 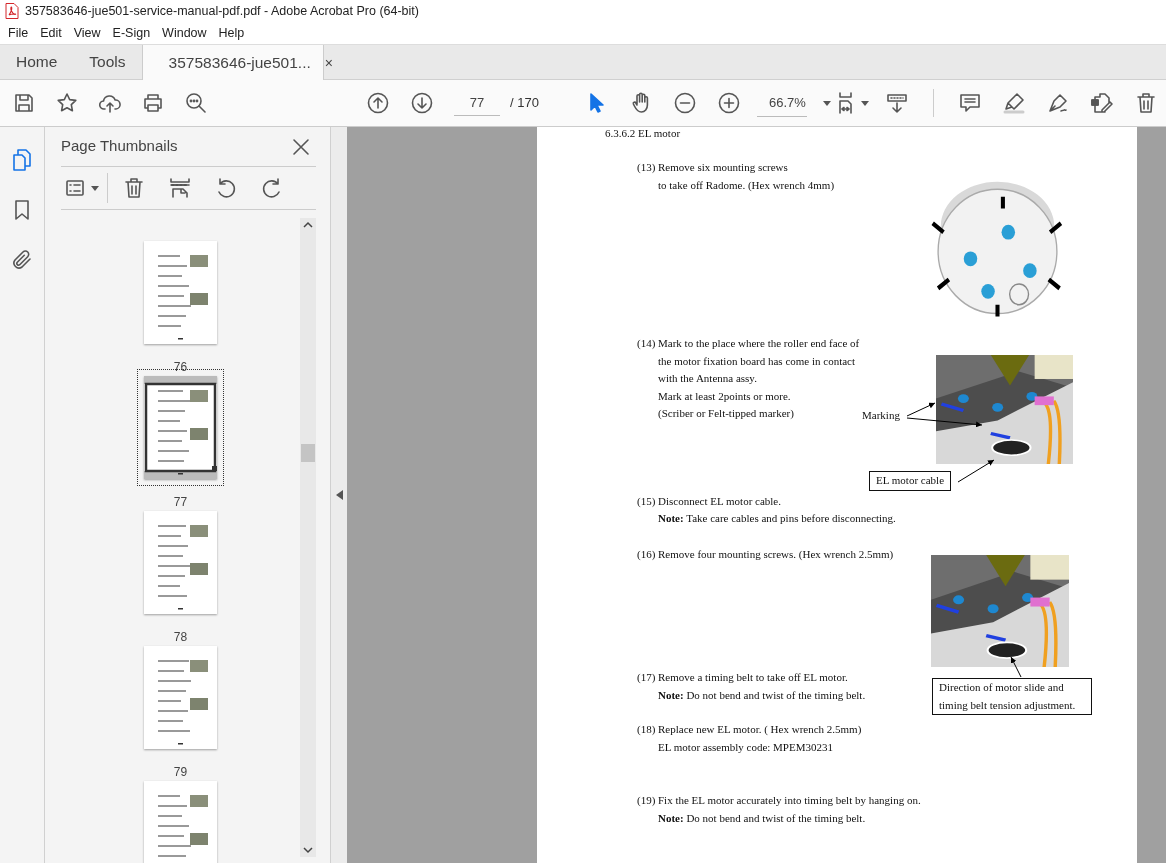 I want to click on step-text: Fix the EL motor accurately into timing belt by hanging on., so click(x=789, y=800).